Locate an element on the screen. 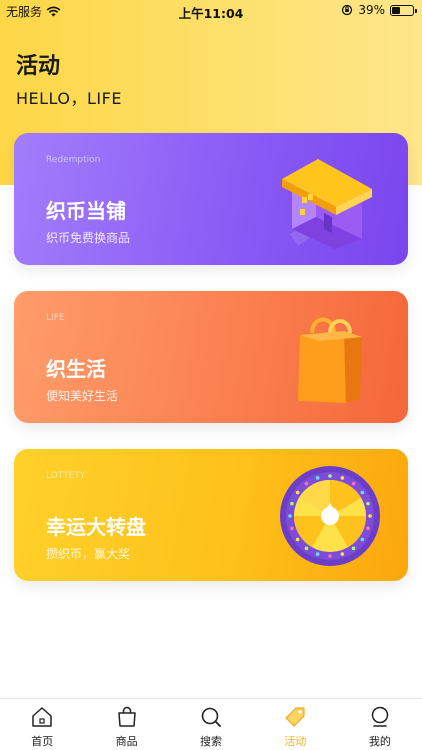  profile-icon is located at coordinates (380, 716).